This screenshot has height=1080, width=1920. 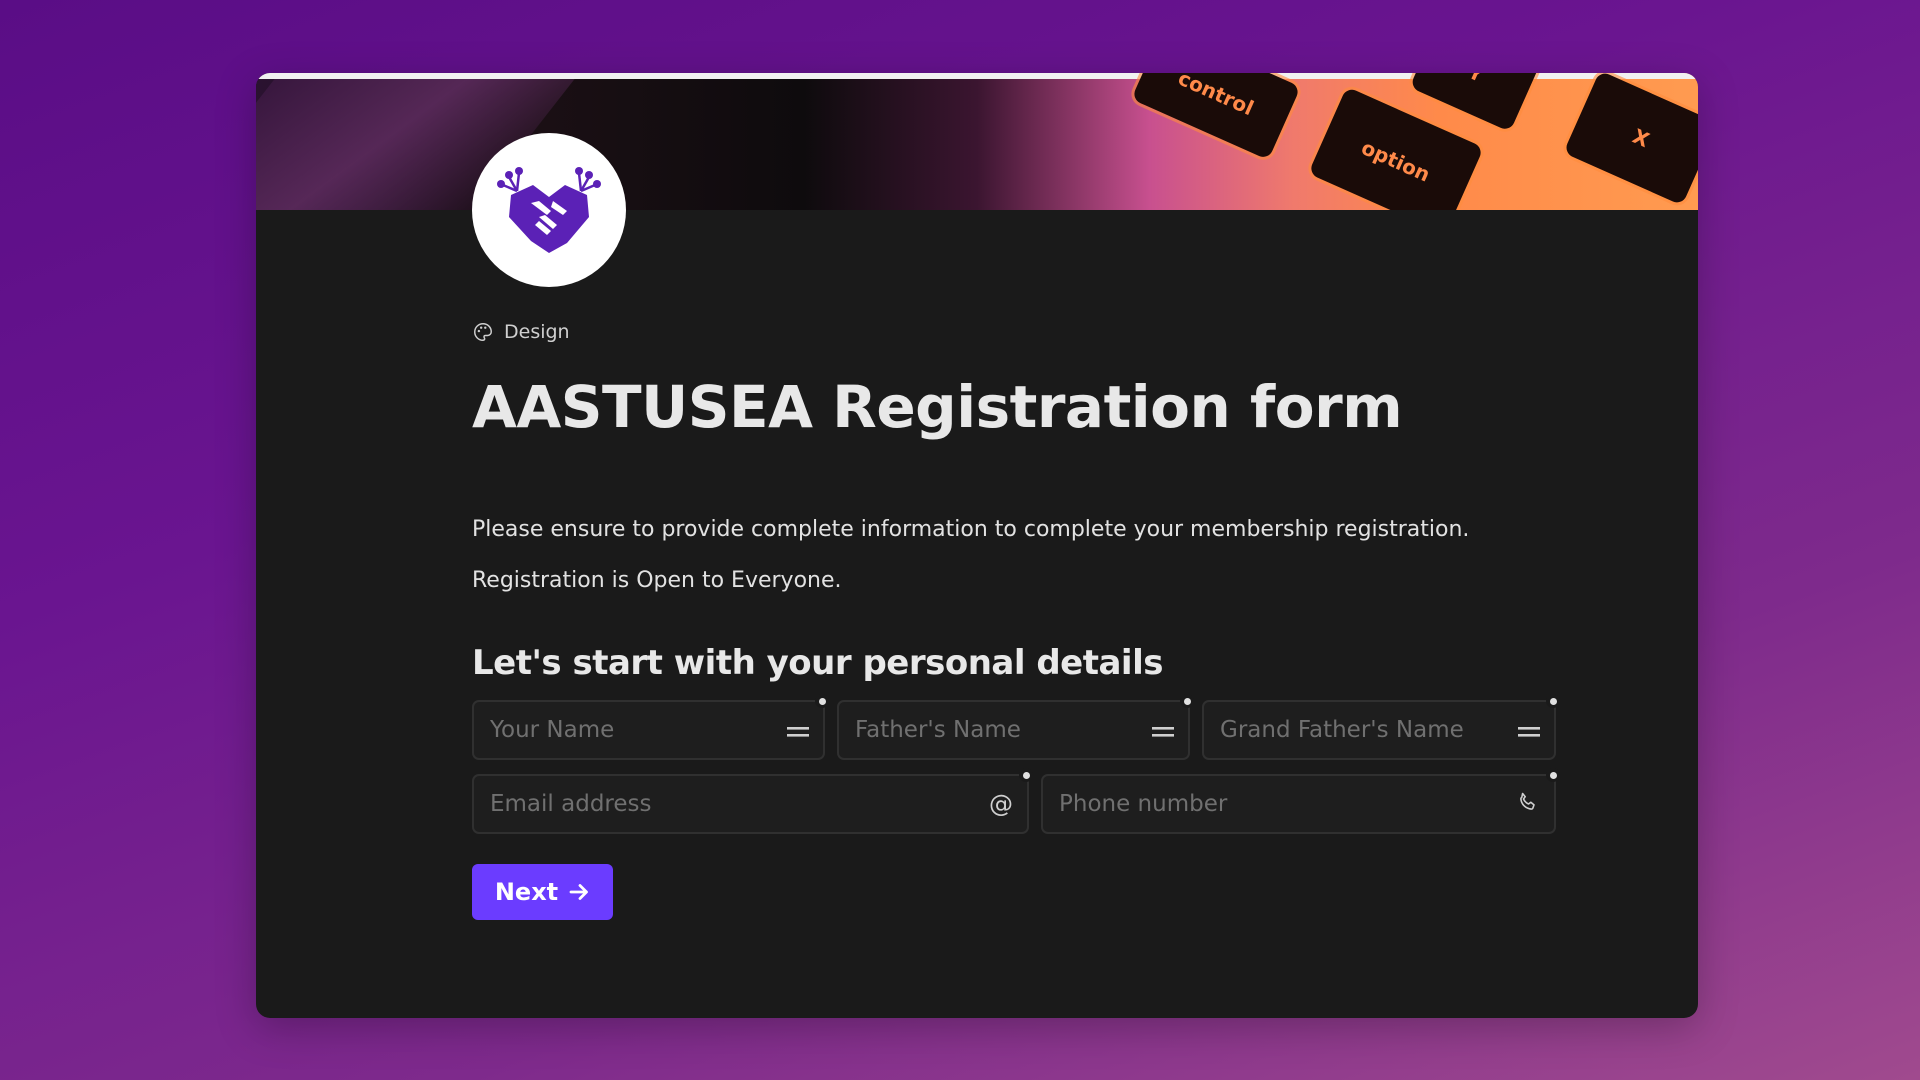 What do you see at coordinates (1001, 804) in the screenshot?
I see `at-icon: @` at bounding box center [1001, 804].